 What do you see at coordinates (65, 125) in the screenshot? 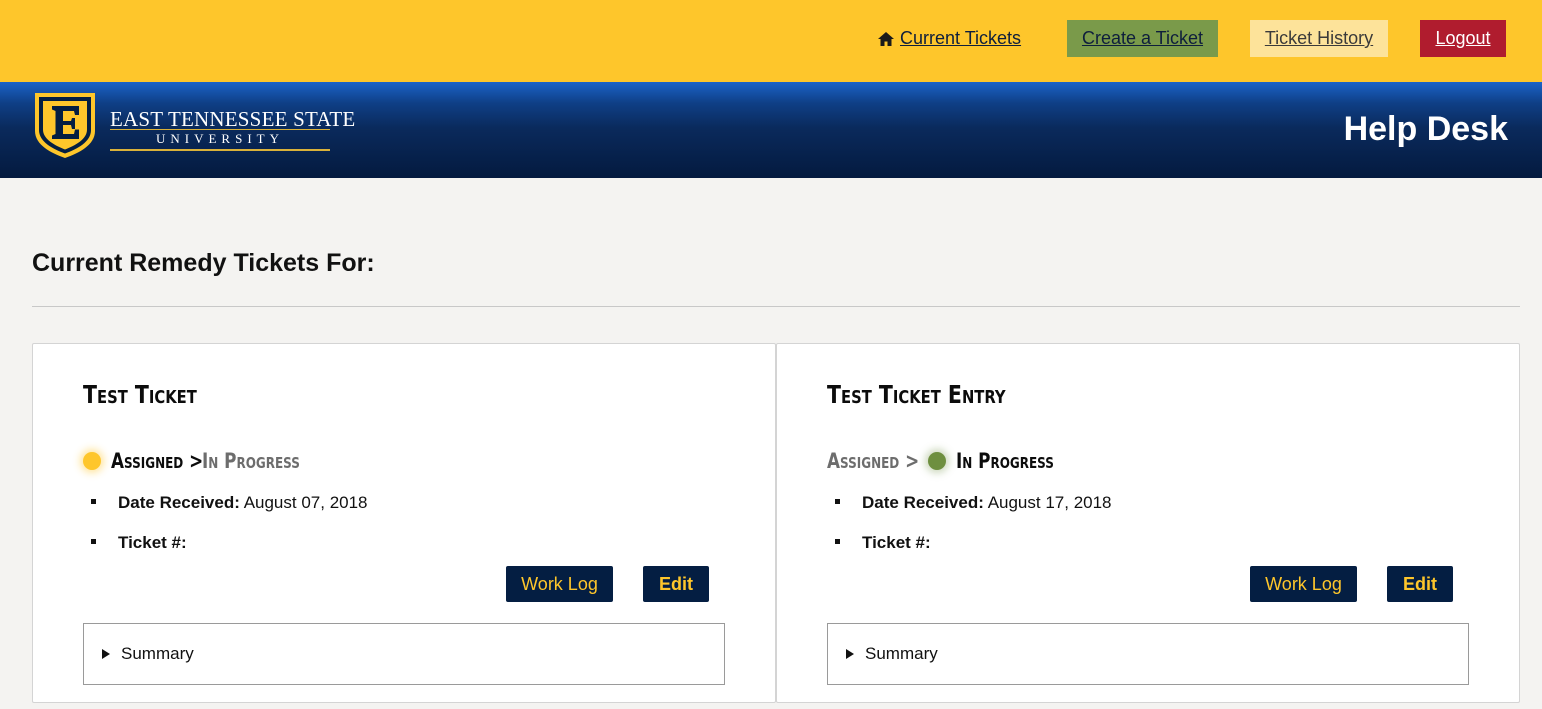
I see `etsu-shield-icon` at bounding box center [65, 125].